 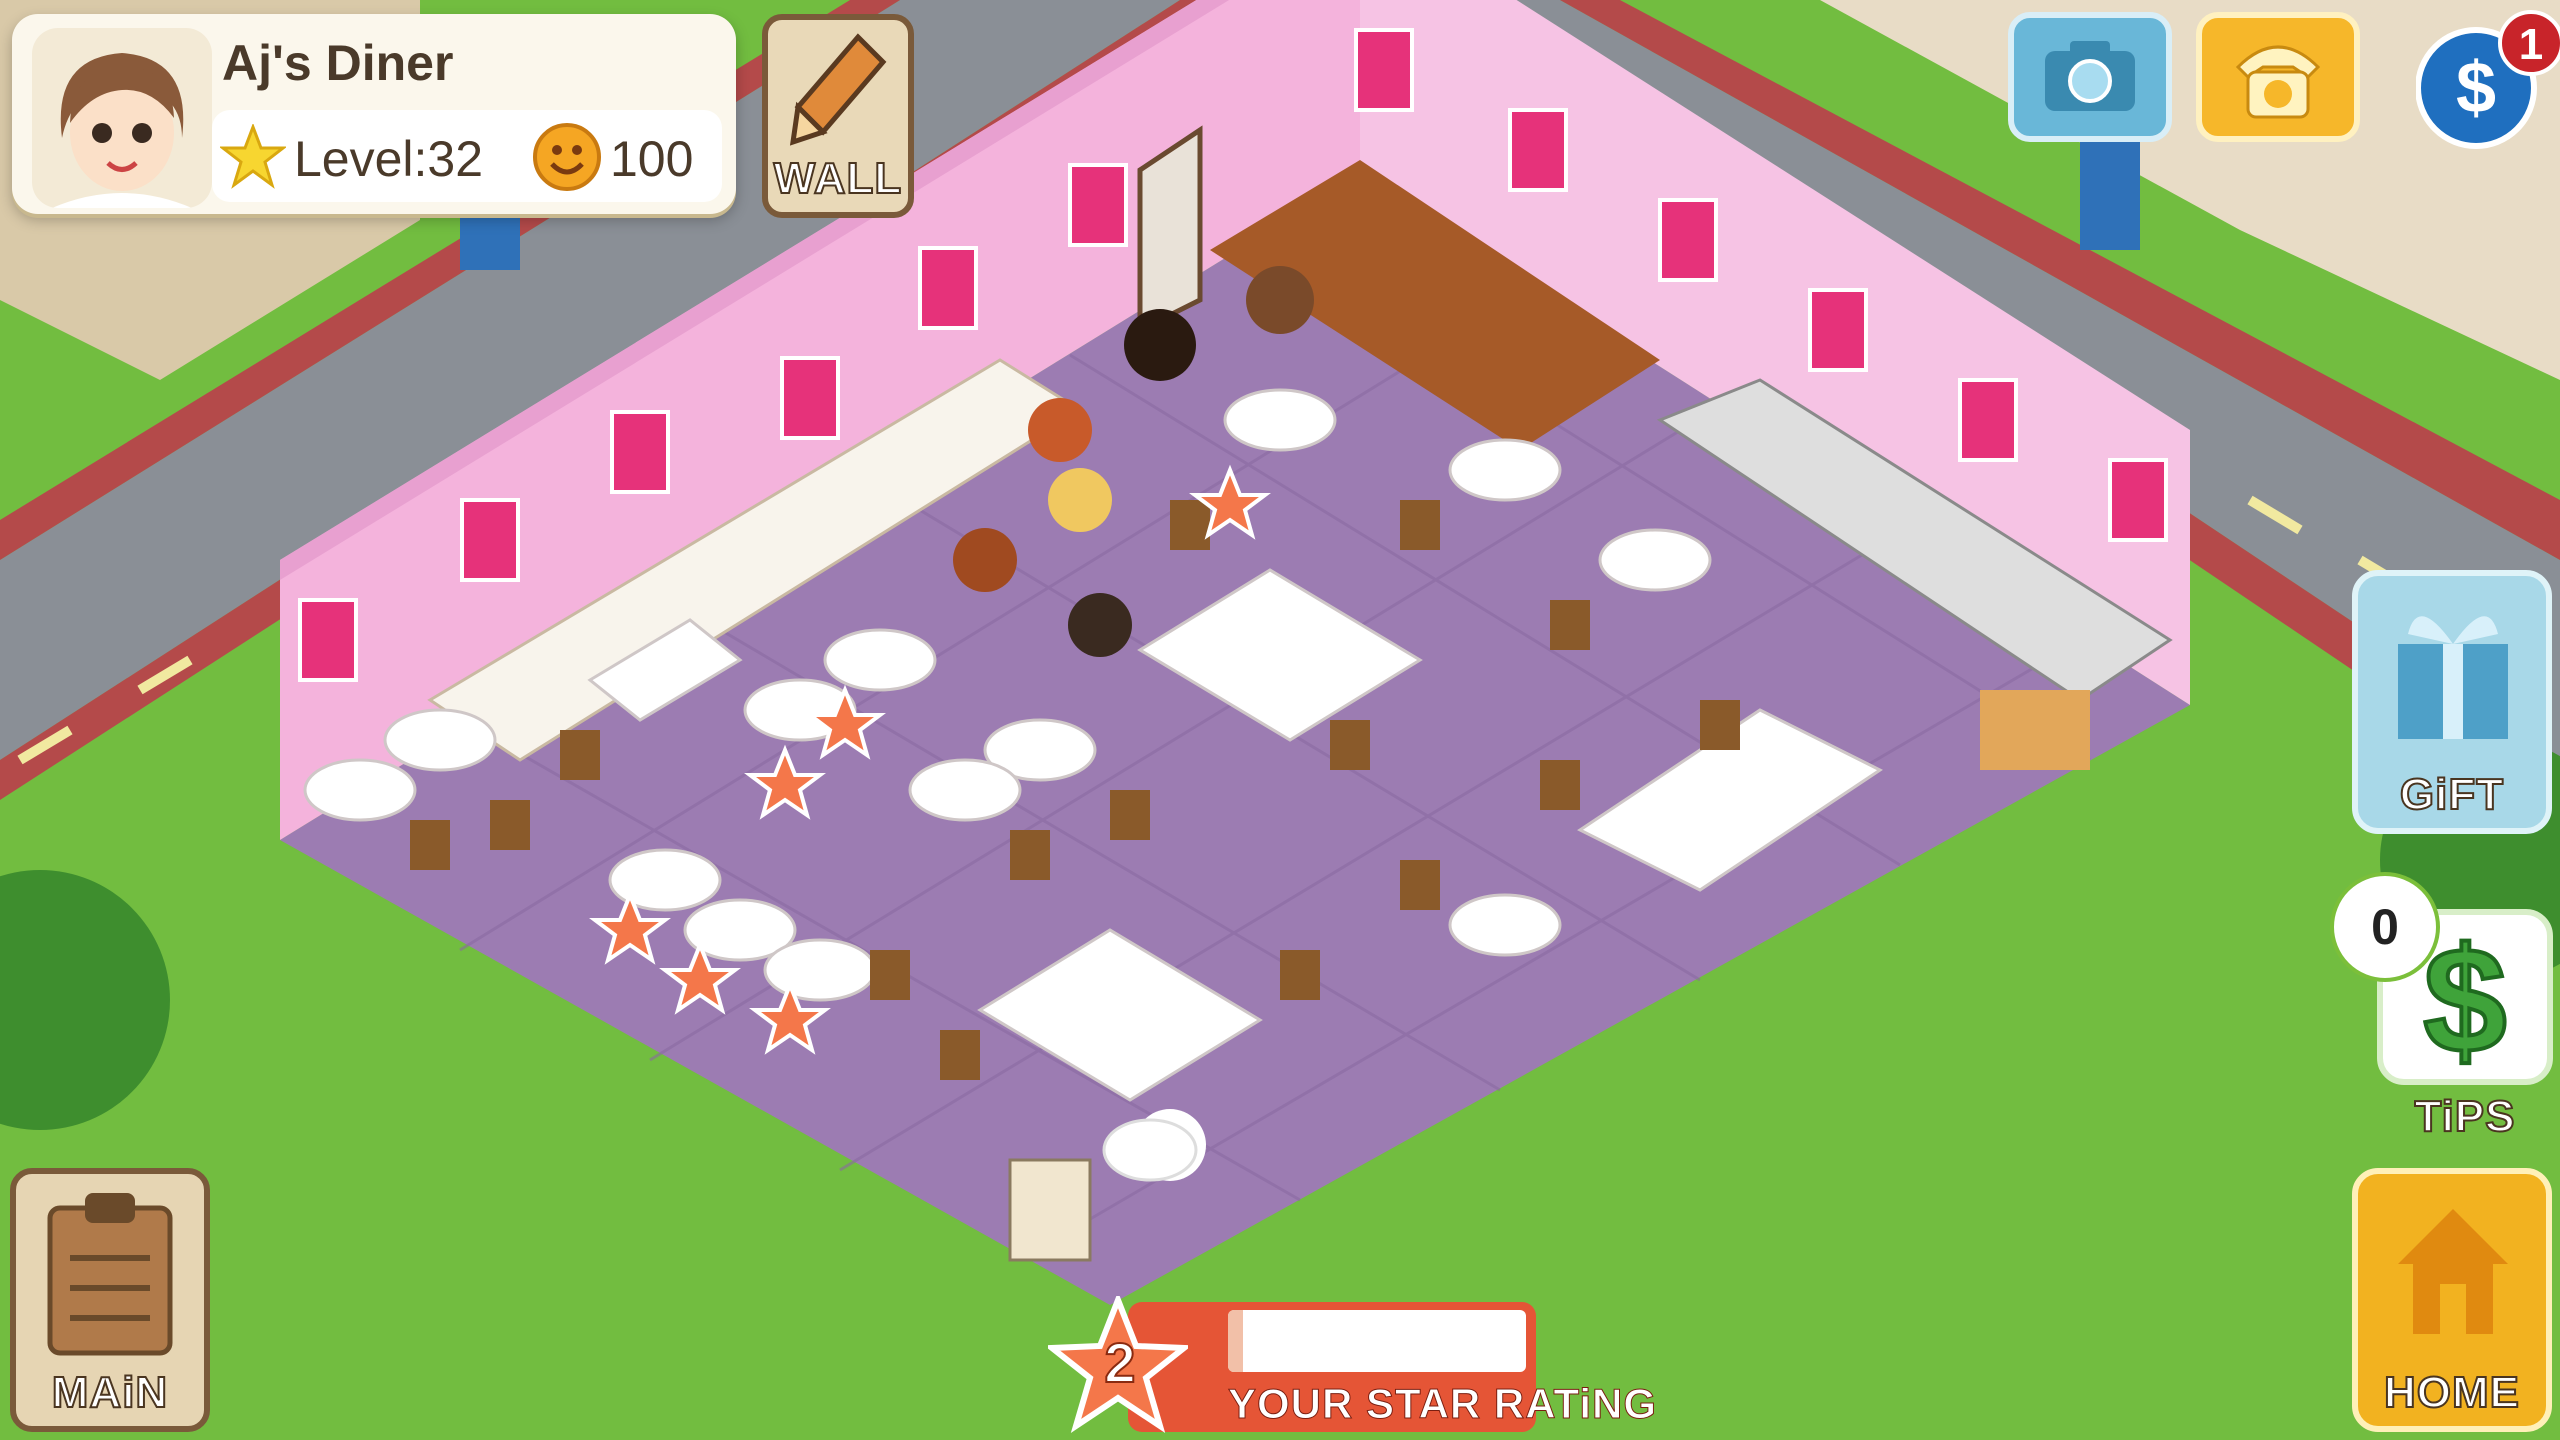 I want to click on smiley-coin-icon, so click(x=567, y=157).